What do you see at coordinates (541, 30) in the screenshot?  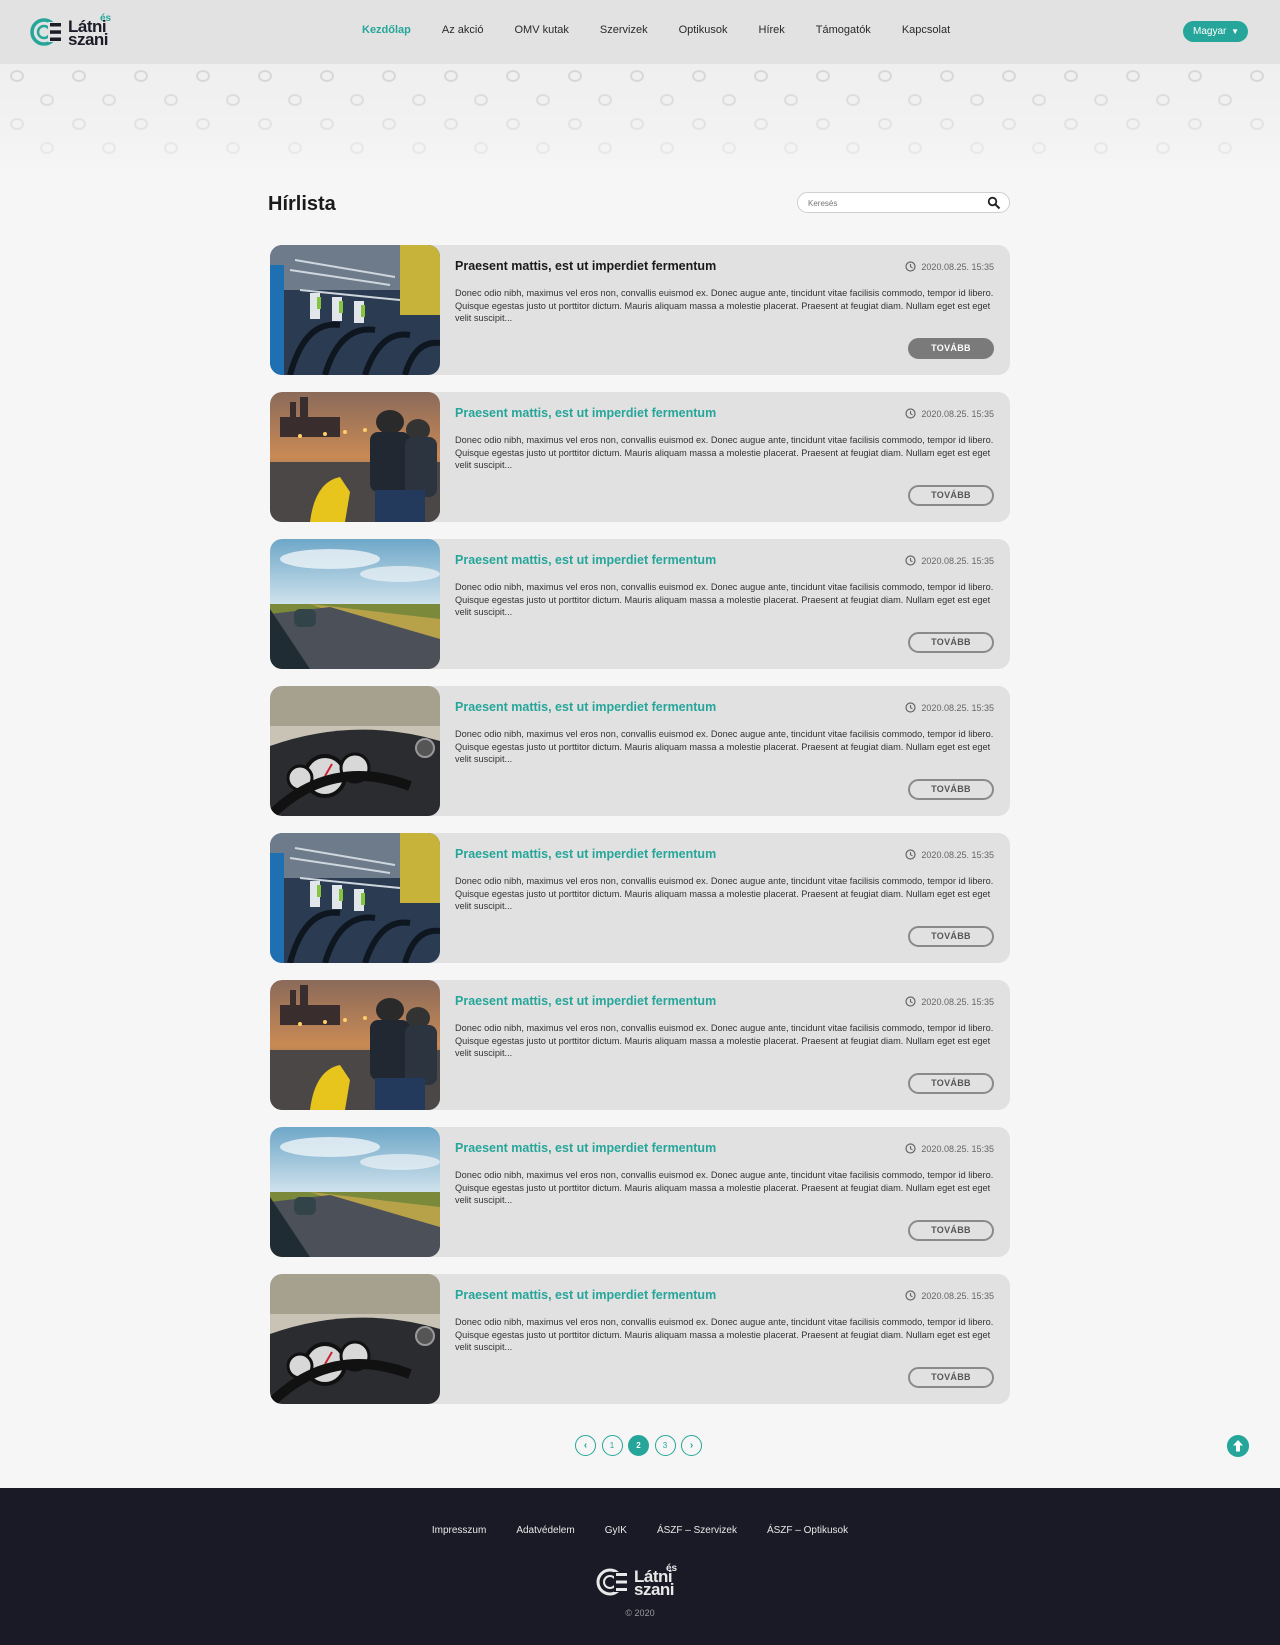 I see `nav-item-omv: OMV kutak` at bounding box center [541, 30].